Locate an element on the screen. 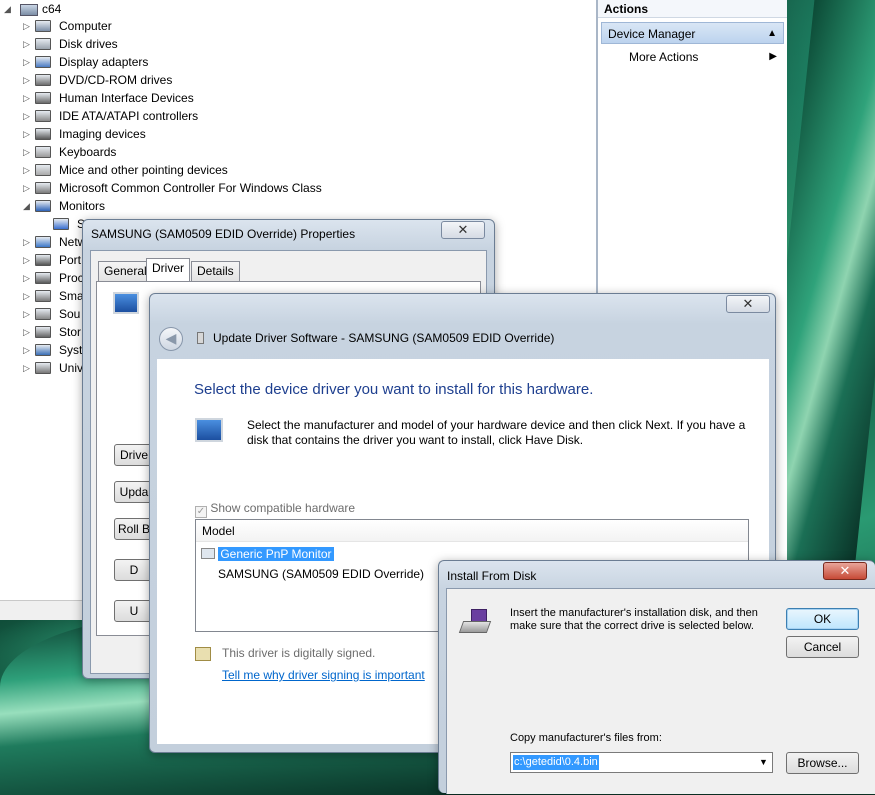  tab-driver: Driver is located at coordinates (168, 269).